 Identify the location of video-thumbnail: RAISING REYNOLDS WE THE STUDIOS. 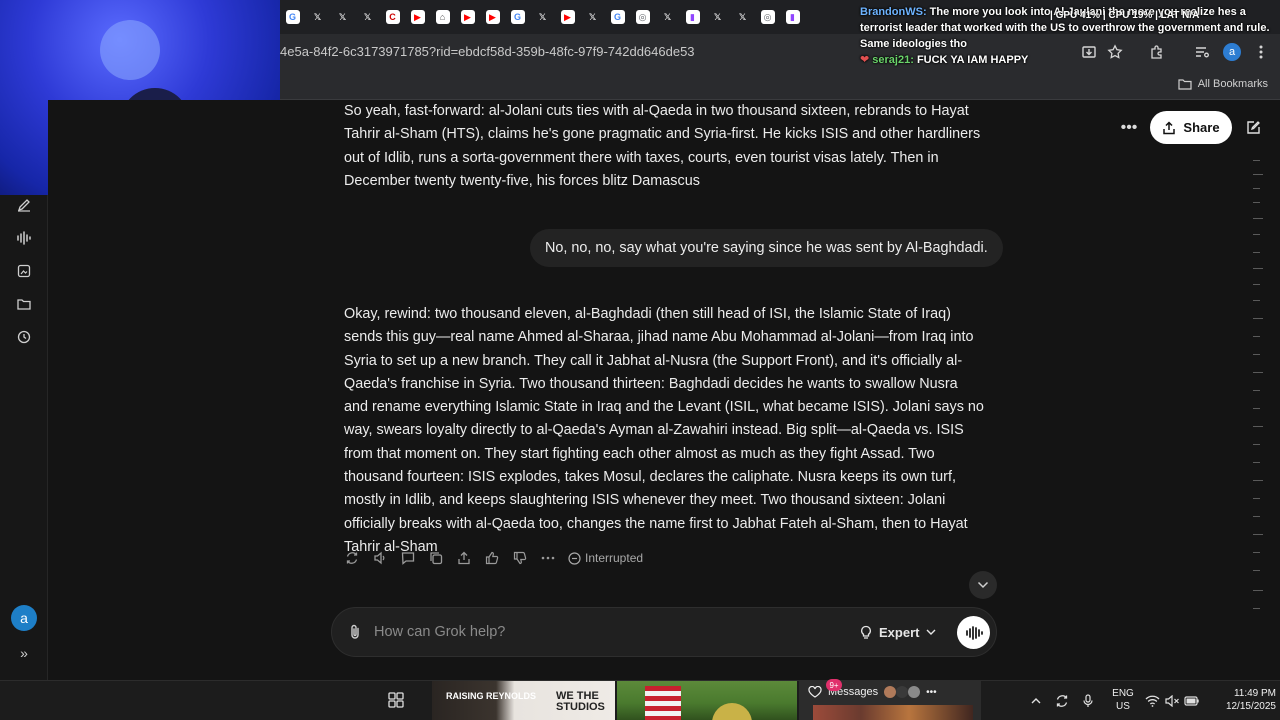
(523, 700).